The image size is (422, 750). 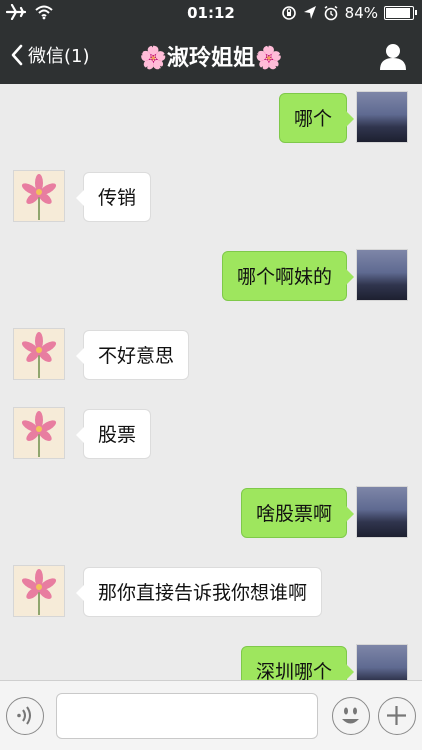 What do you see at coordinates (132, 355) in the screenshot?
I see `message-bubble: 不好意思` at bounding box center [132, 355].